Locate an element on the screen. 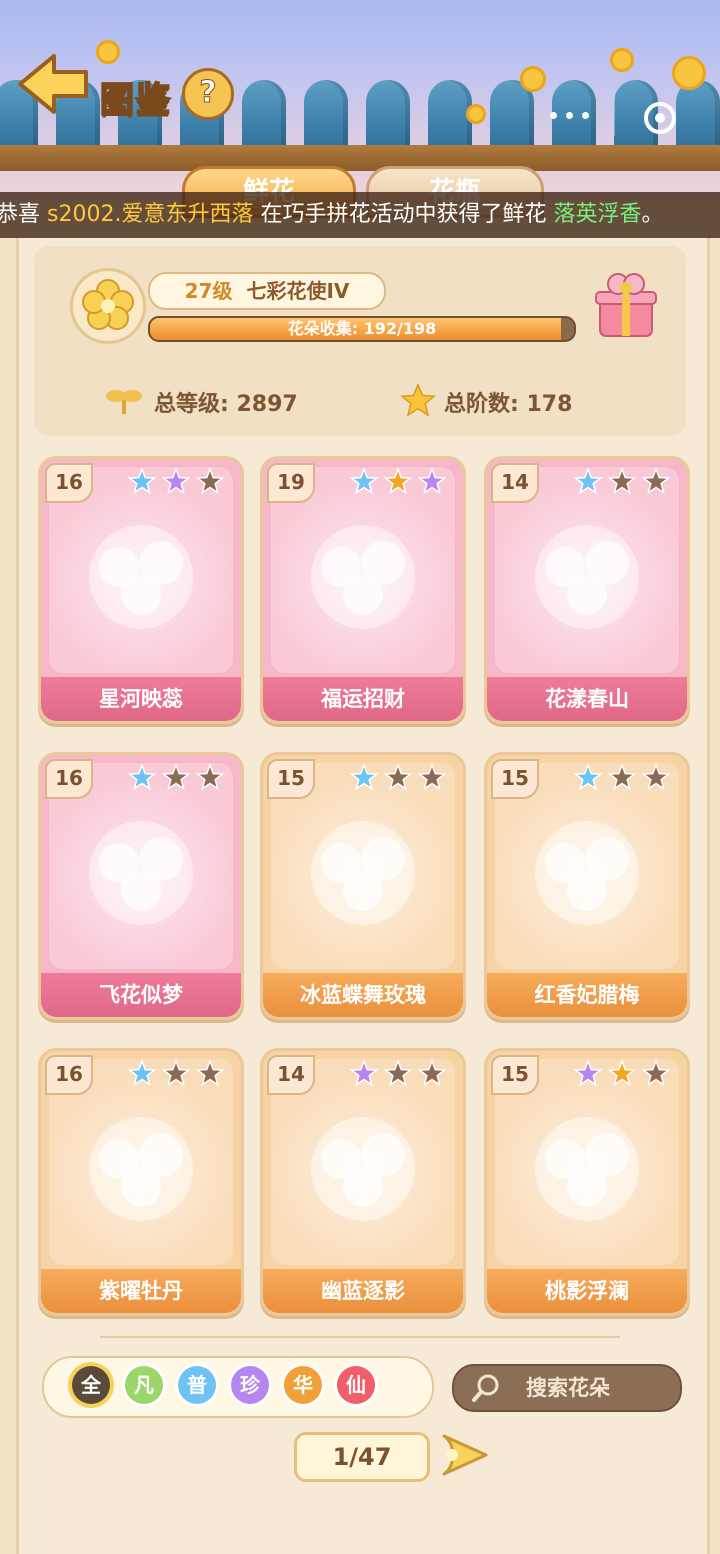 The image size is (720, 1554). search-flowers-button: 搜索花朵 is located at coordinates (567, 1388).